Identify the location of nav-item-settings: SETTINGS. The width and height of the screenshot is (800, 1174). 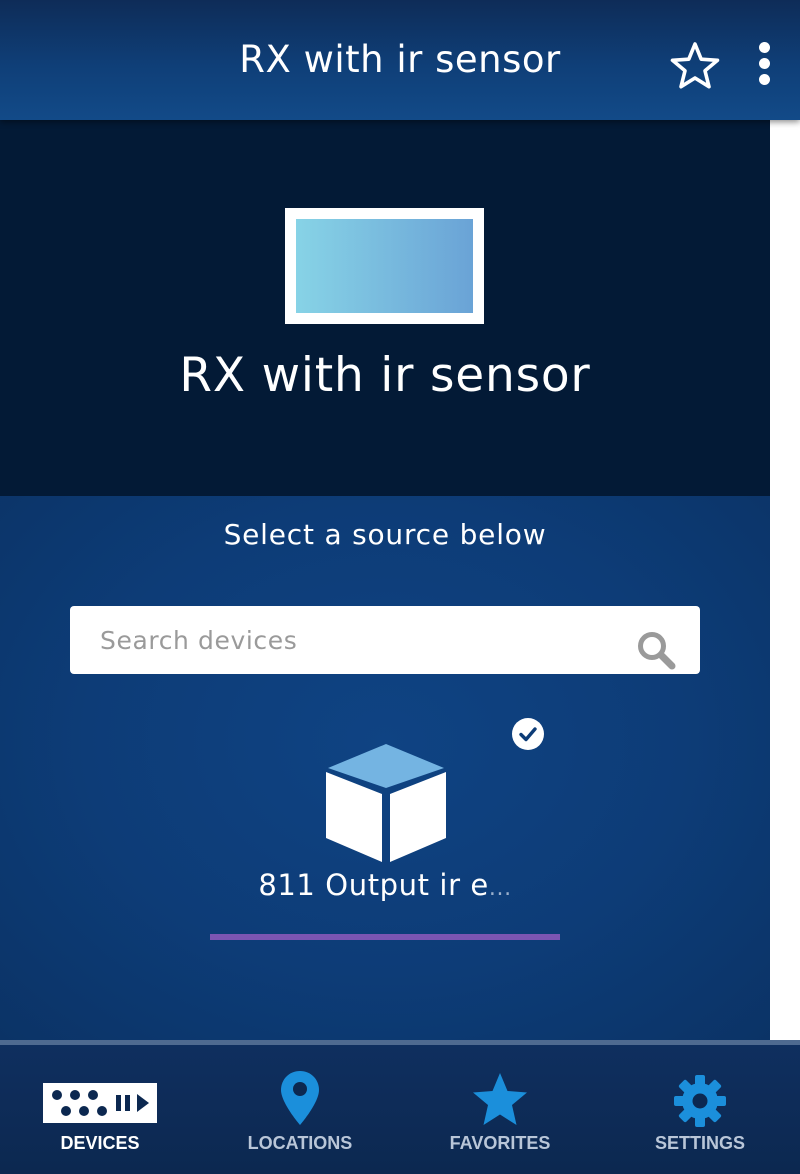
(700, 1109).